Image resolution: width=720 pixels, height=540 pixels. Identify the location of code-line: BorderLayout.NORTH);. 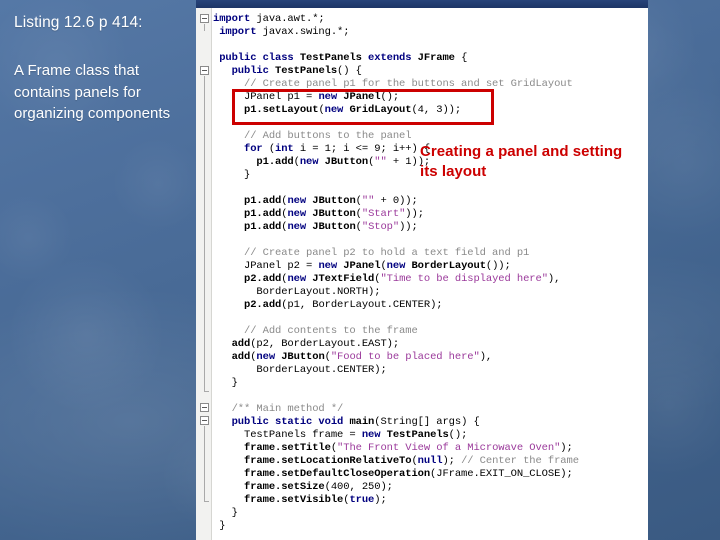
(318, 292).